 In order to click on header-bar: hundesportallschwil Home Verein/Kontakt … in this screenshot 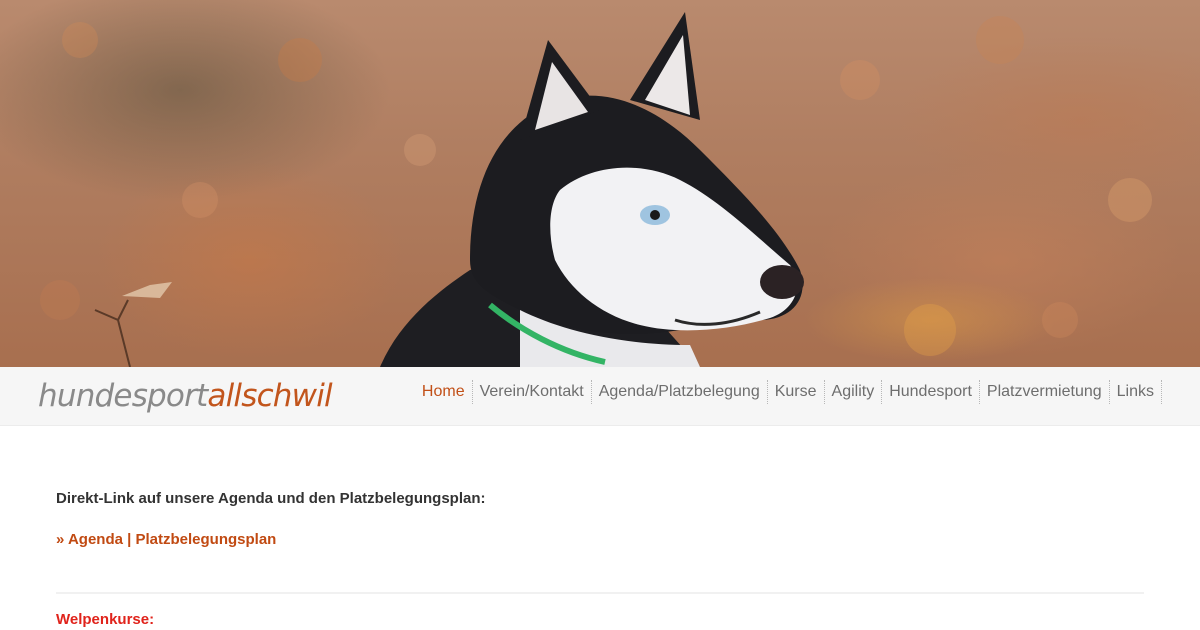, I will do `click(600, 396)`.